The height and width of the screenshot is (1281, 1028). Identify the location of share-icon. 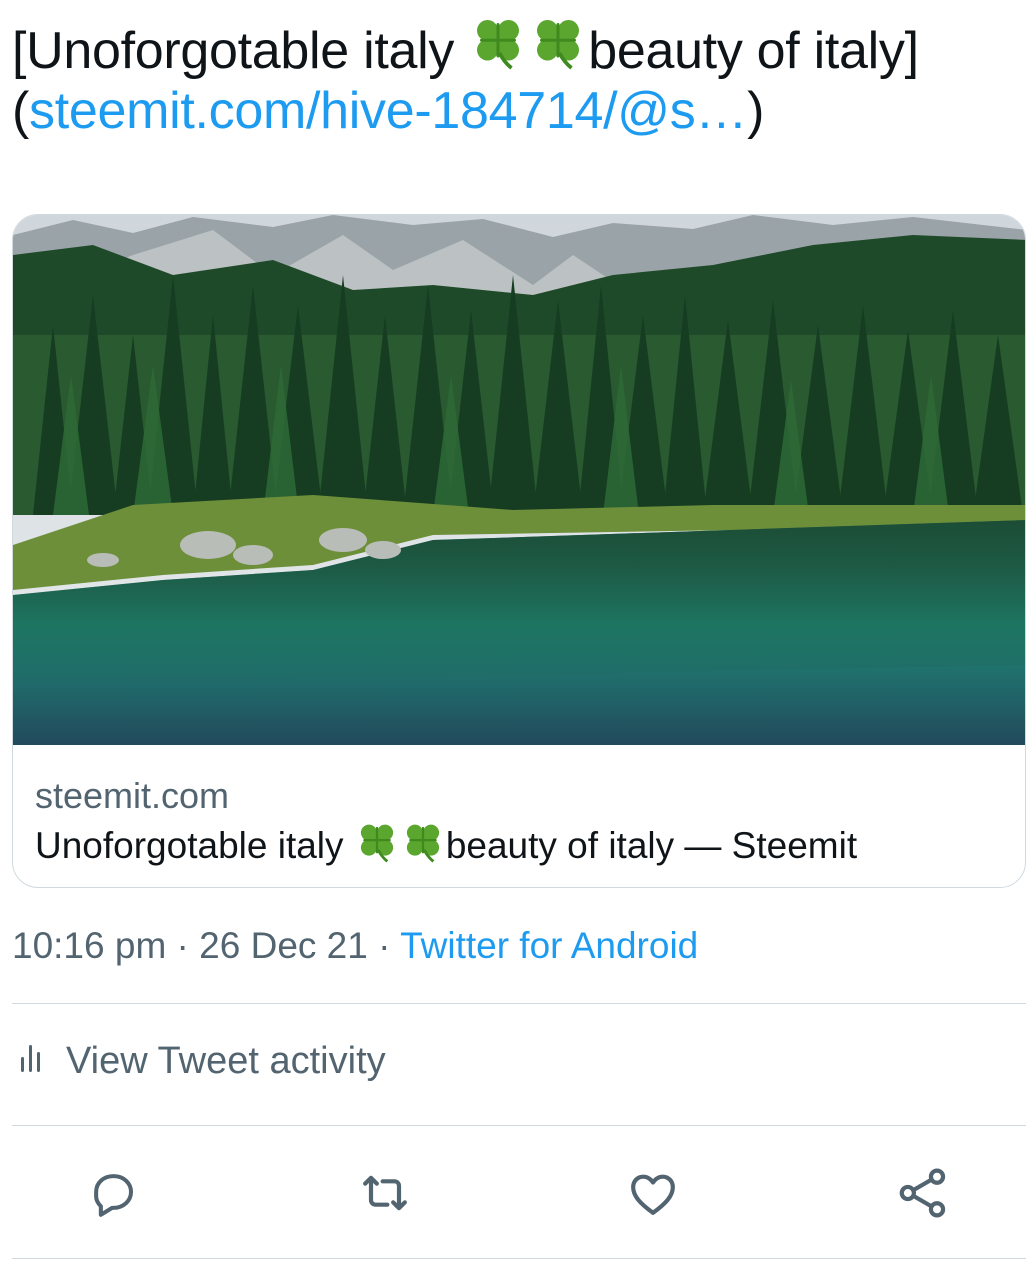
(923, 1195).